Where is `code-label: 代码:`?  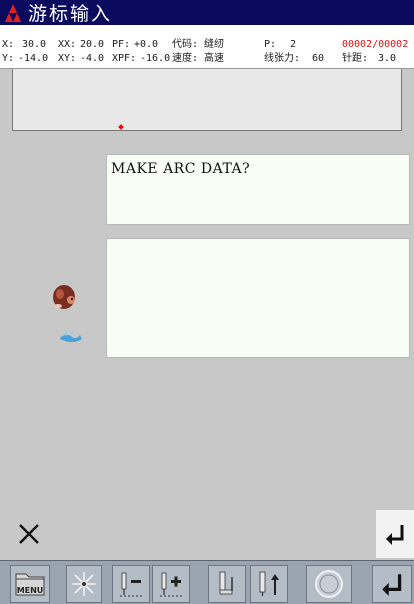
code-label: 代码: is located at coordinates (185, 44).